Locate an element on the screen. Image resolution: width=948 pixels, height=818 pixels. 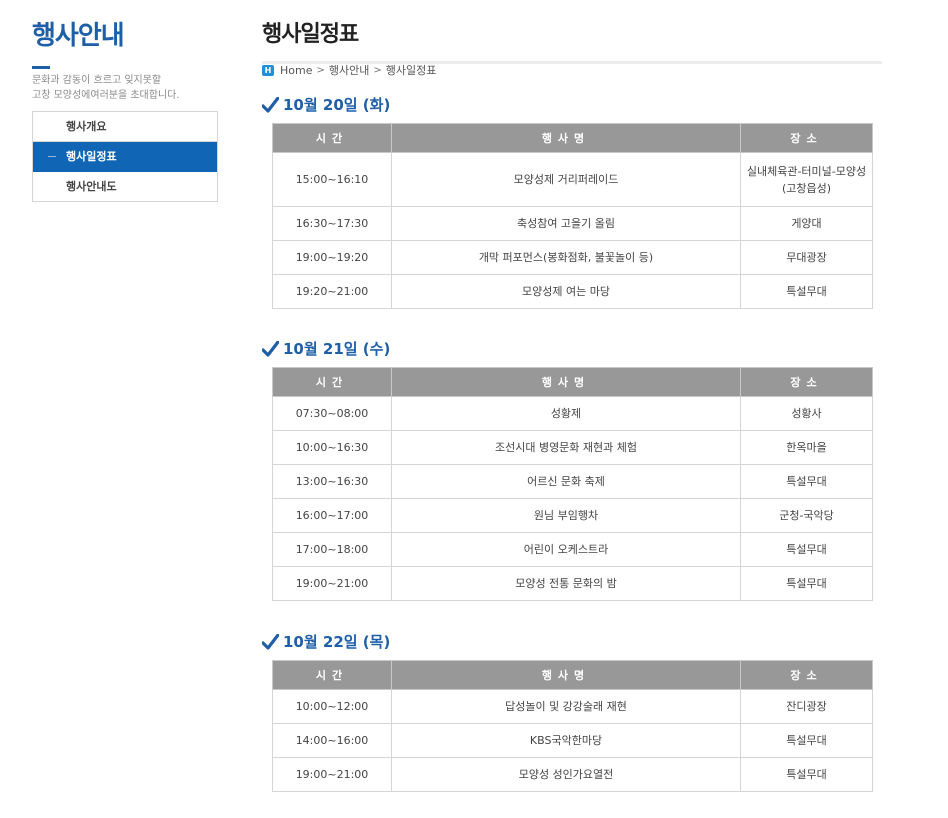
breadcrumb: H Home > 행사안내 > 행사일정표 is located at coordinates (349, 70).